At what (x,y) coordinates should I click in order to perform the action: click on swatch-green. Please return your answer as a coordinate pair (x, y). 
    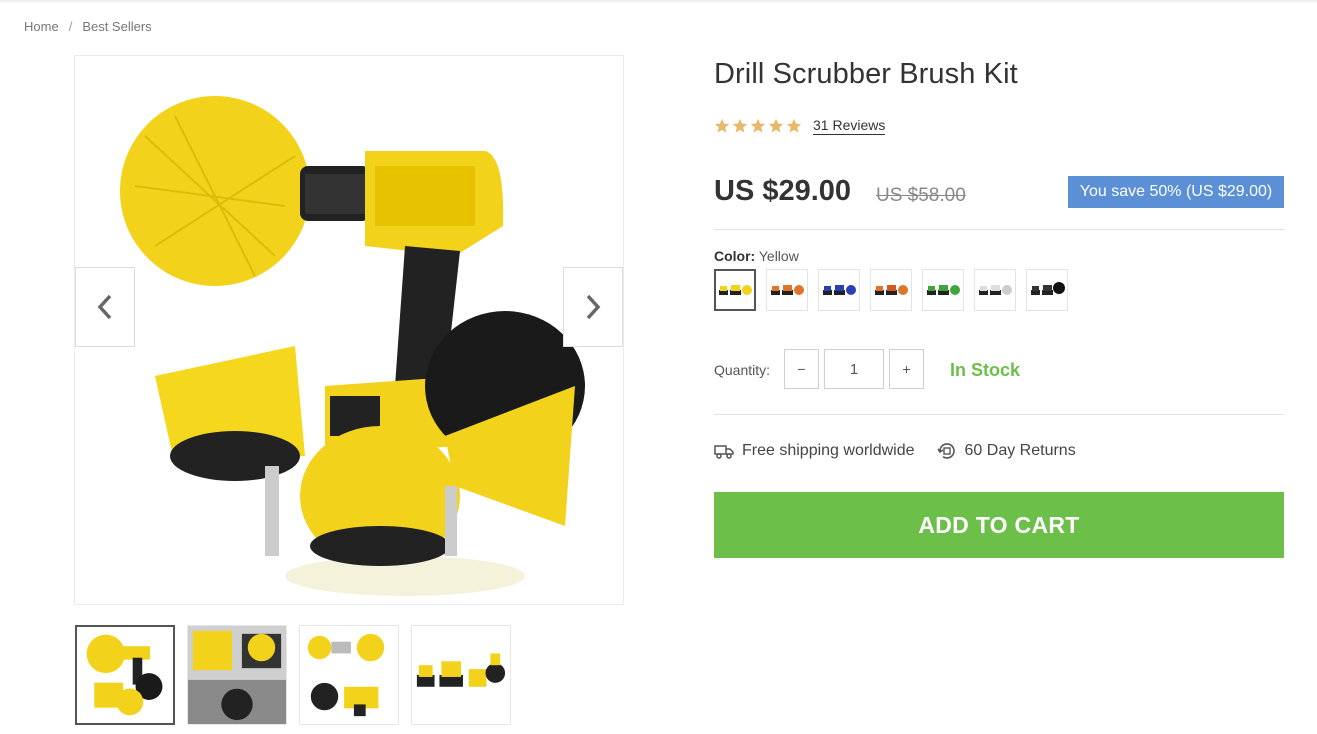
    Looking at the image, I should click on (943, 290).